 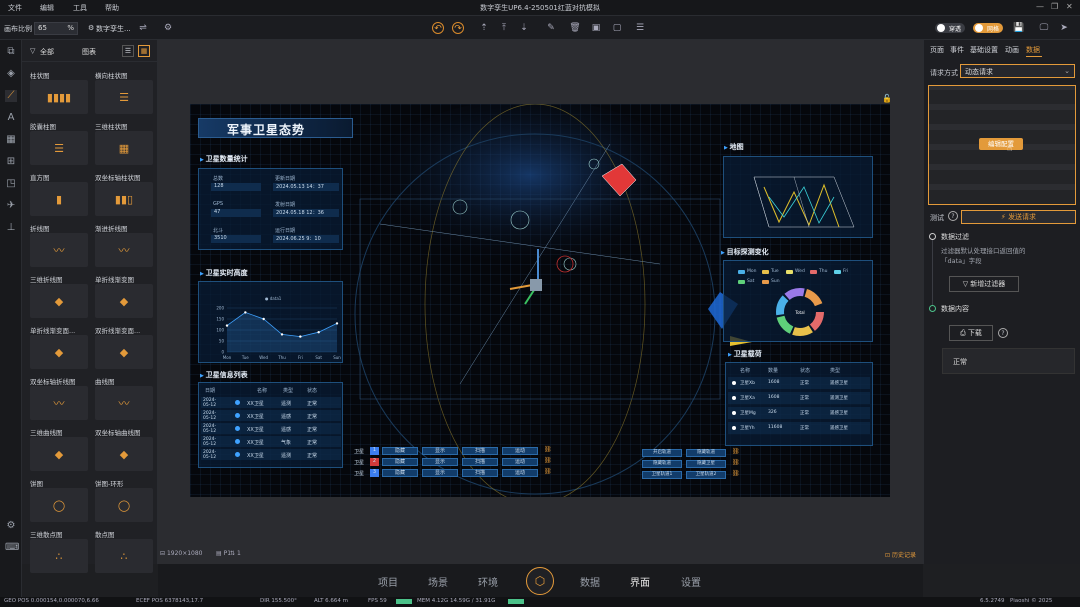 I want to click on tab-all: 全部, so click(x=47, y=52).